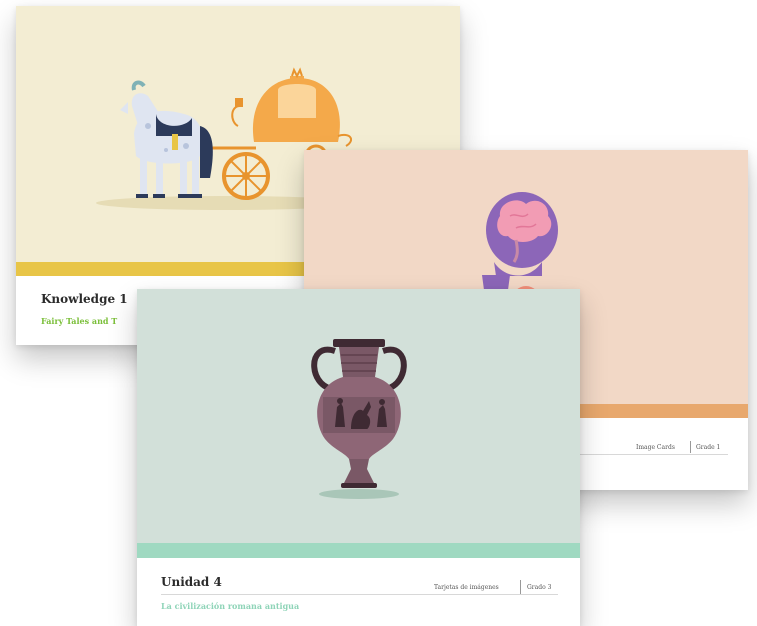 This screenshot has height=626, width=757. Describe the element at coordinates (359, 419) in the screenshot. I see `amphora-vase-illustration` at that location.